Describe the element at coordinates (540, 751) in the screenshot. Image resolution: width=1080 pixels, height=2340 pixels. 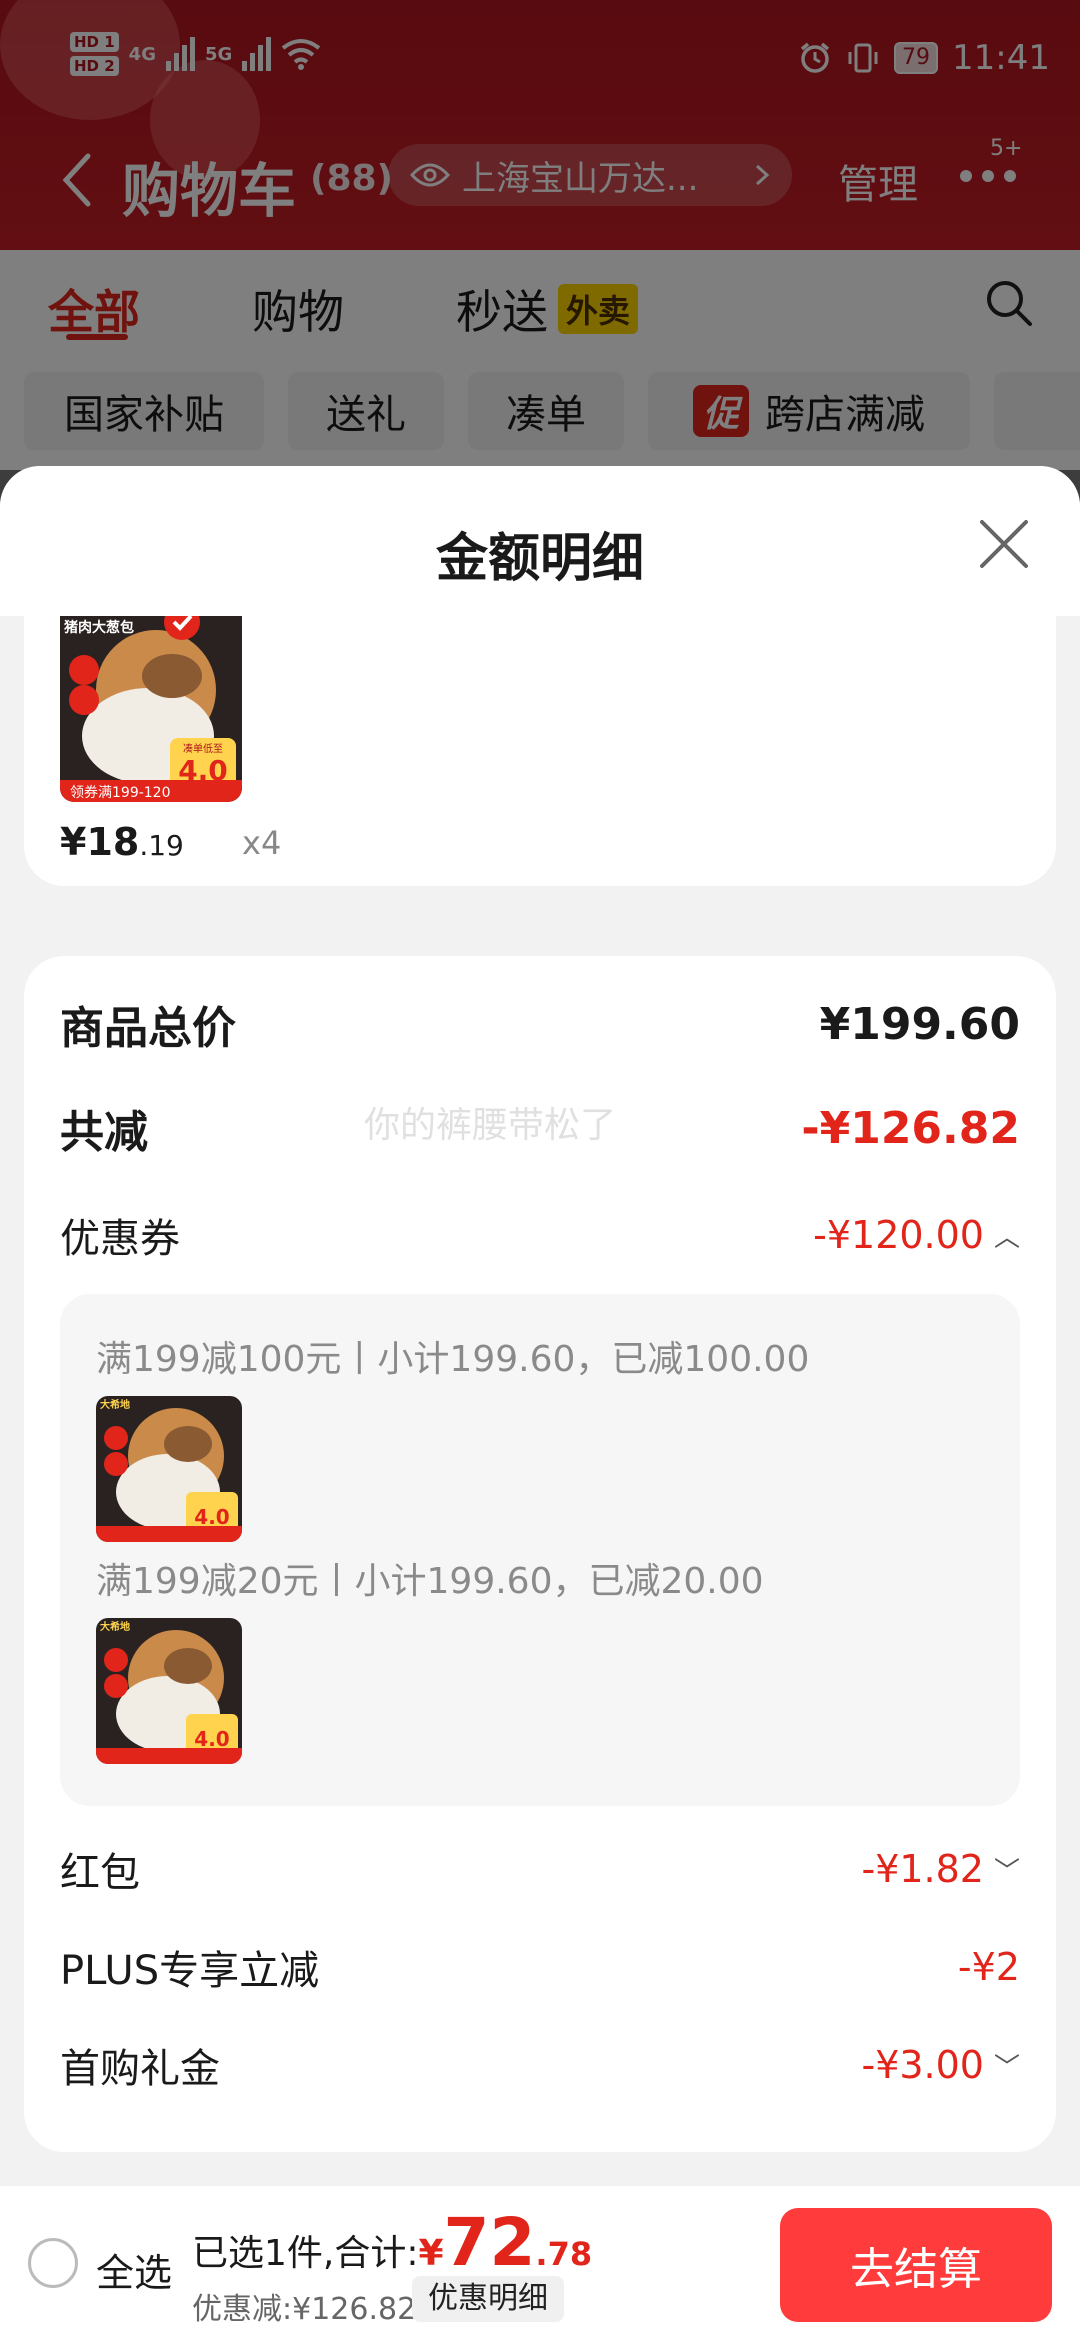
I see `product-card: 猪肉大葱包 凑单低至 4.0 领券满199-120 ¥18.19 x4` at that location.